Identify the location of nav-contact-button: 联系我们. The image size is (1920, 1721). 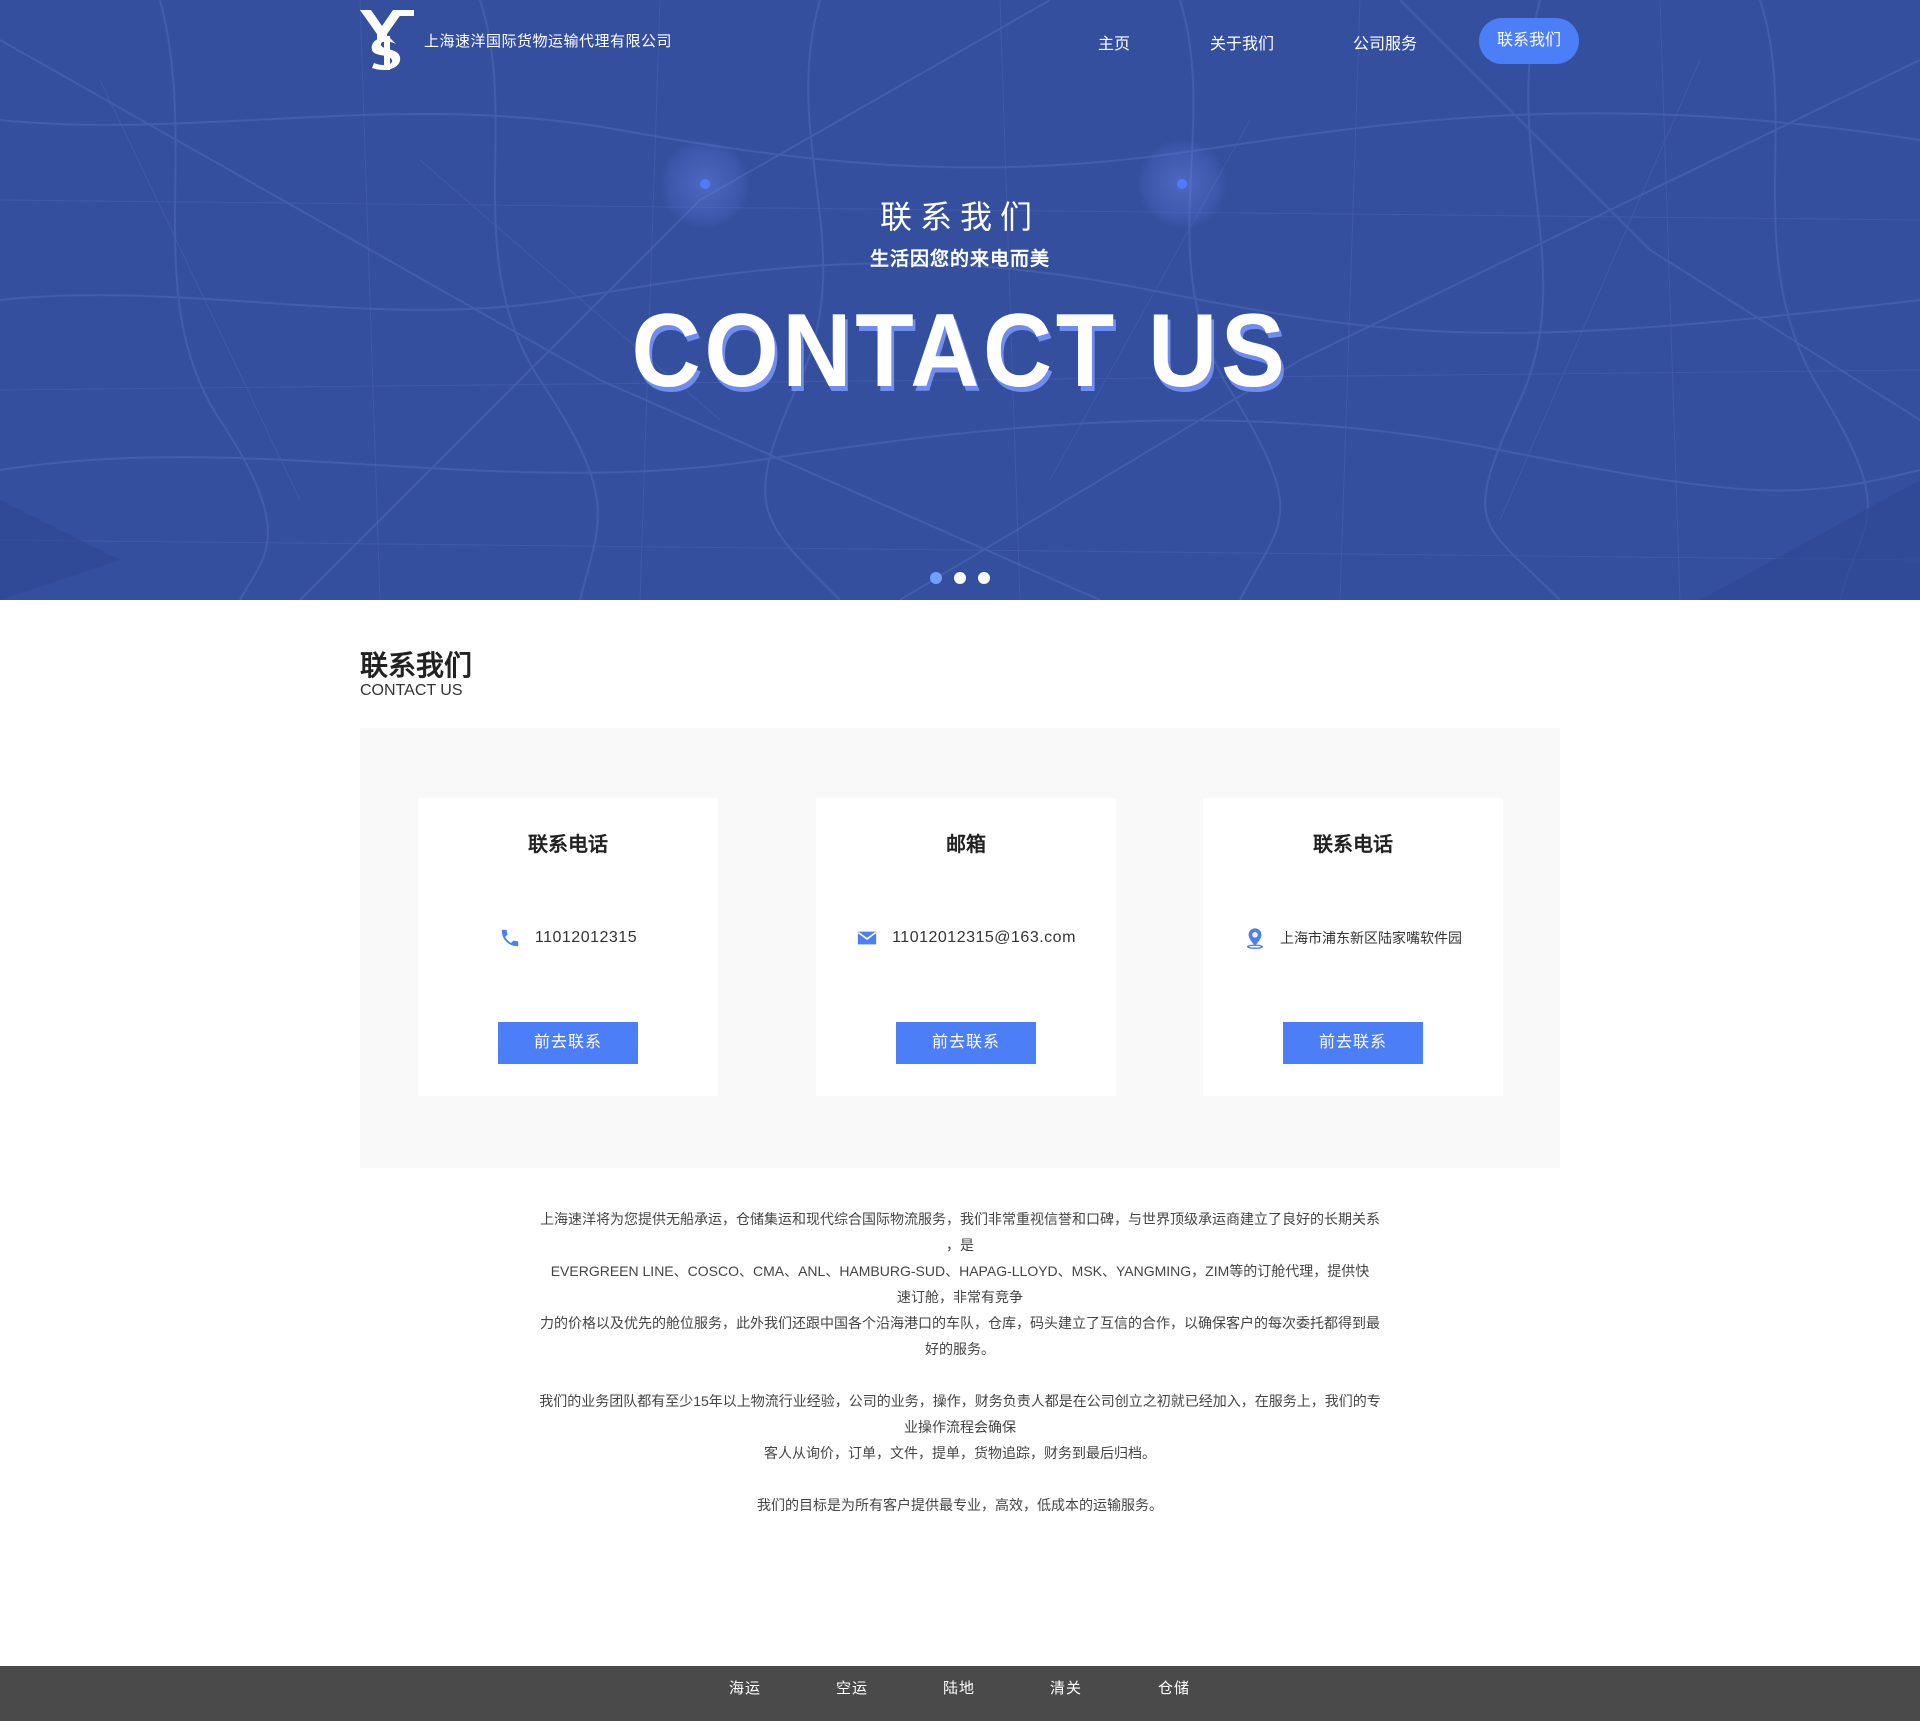
(1529, 41).